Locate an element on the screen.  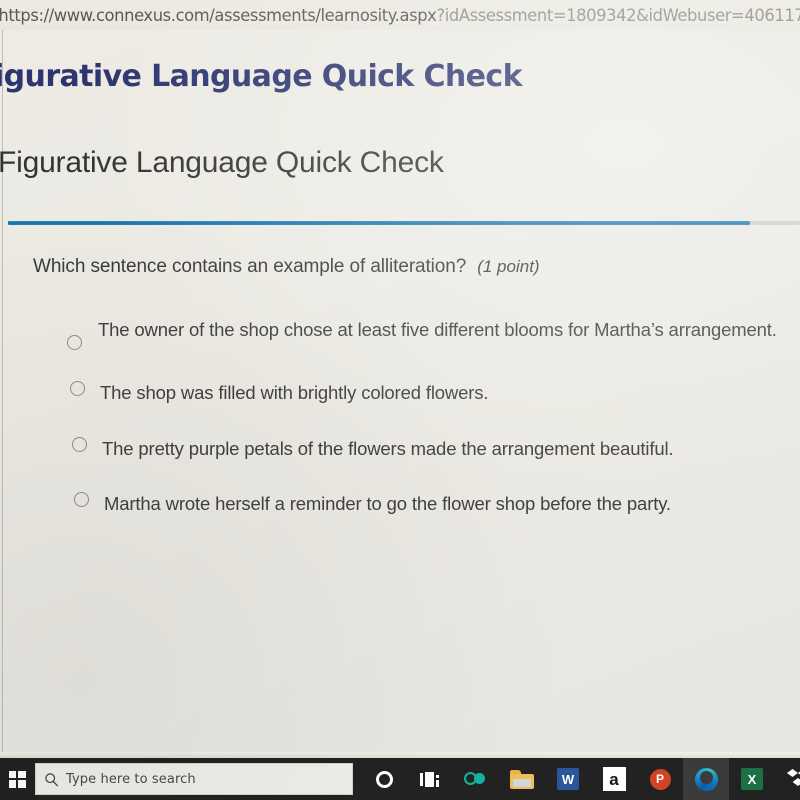
edge-button is located at coordinates (706, 779).